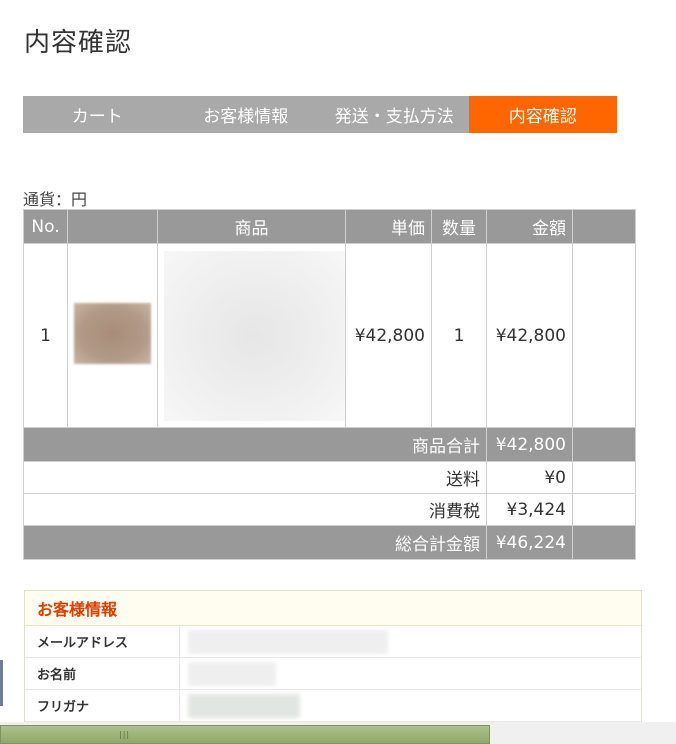 The height and width of the screenshot is (744, 676). What do you see at coordinates (255, 542) in the screenshot?
I see `total-label: 総合計金額` at bounding box center [255, 542].